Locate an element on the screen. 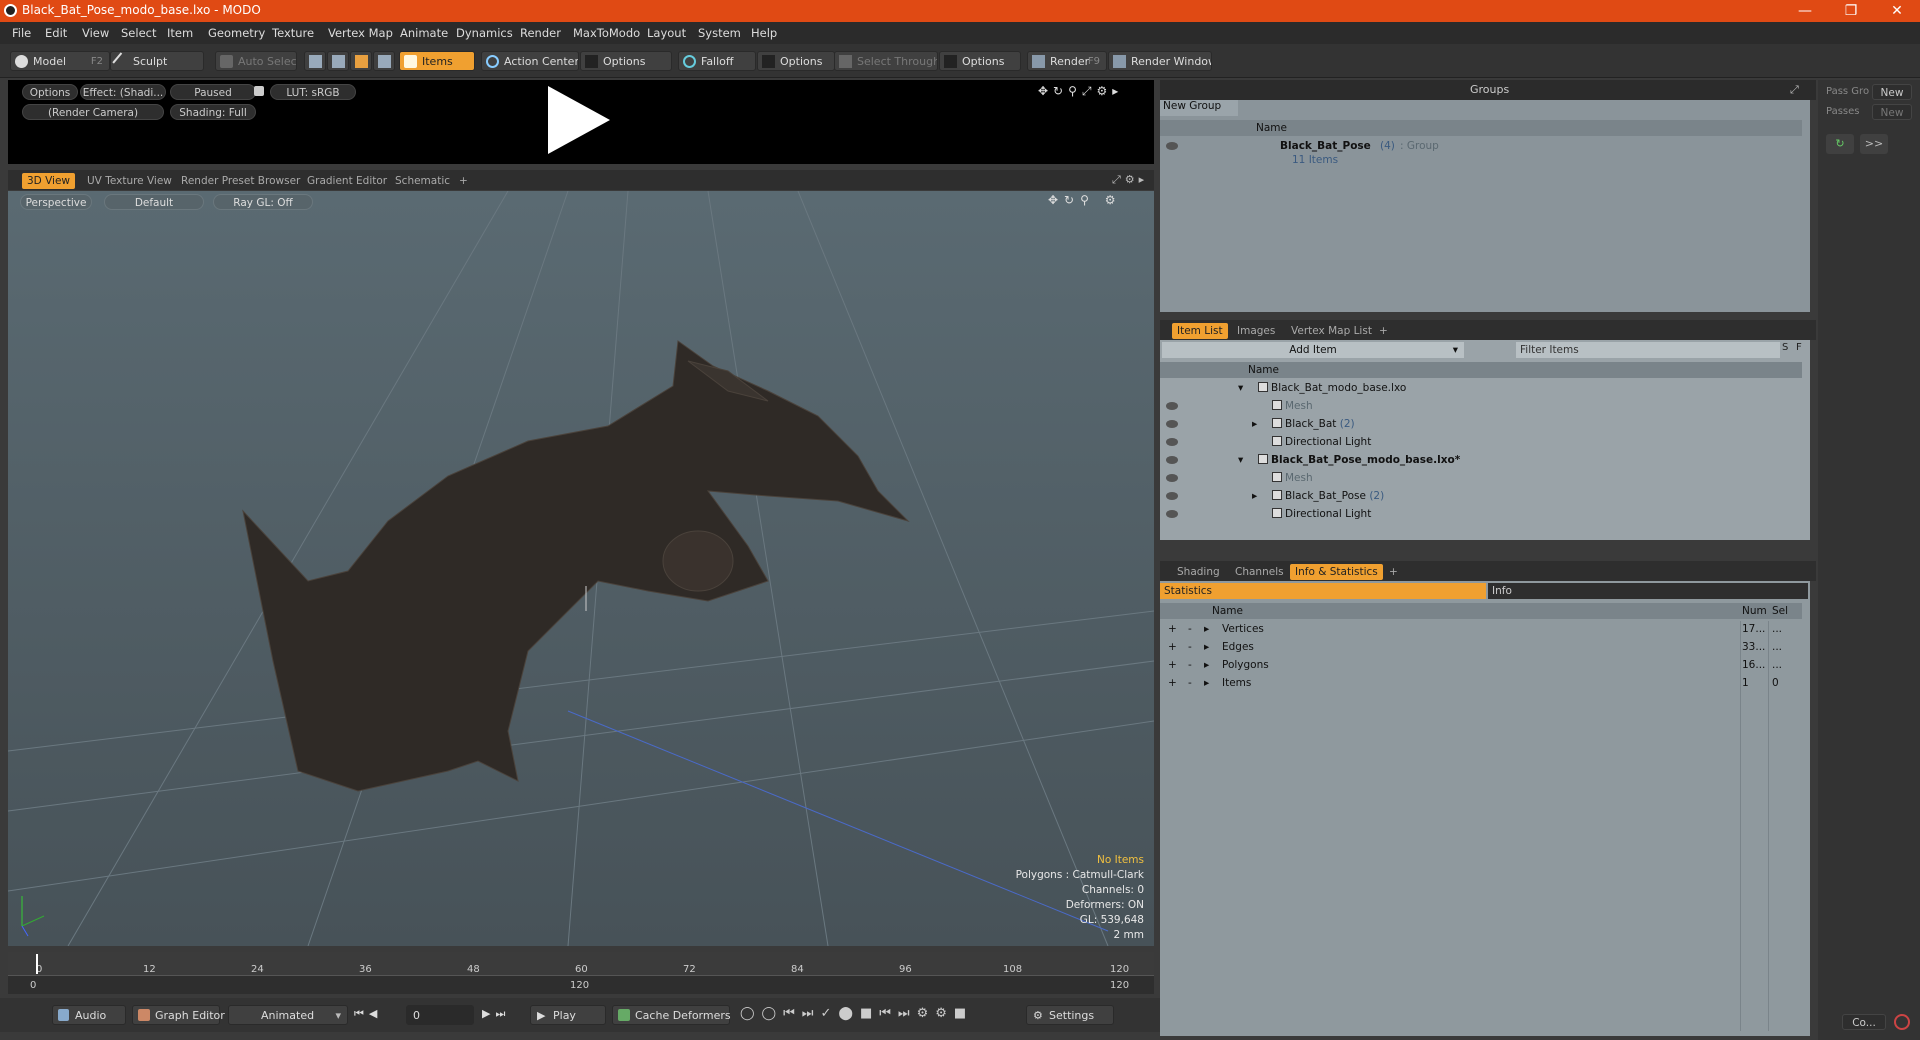 This screenshot has height=1040, width=1920. tab-info-statistics: Info & Statistics is located at coordinates (1336, 572).